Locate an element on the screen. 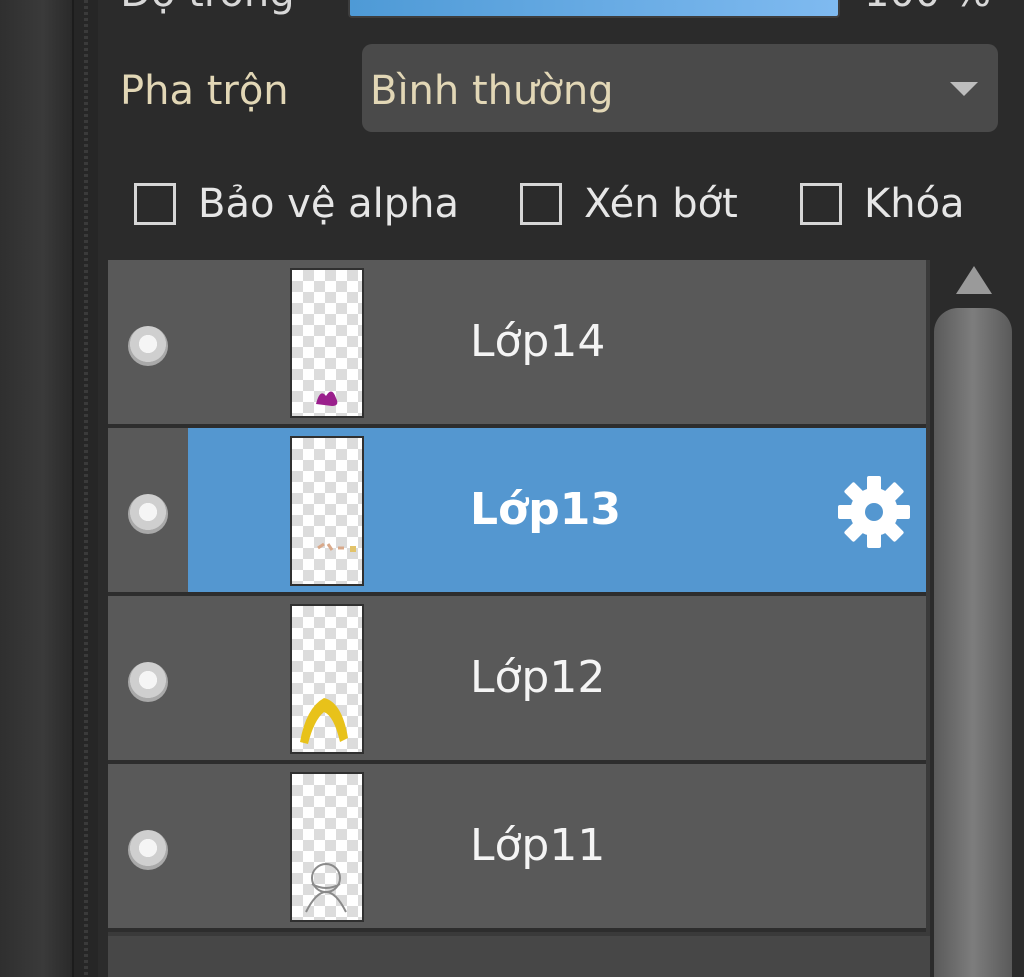 The image size is (1024, 977). protect-alpha-label: Bảo vệ alpha is located at coordinates (329, 204).